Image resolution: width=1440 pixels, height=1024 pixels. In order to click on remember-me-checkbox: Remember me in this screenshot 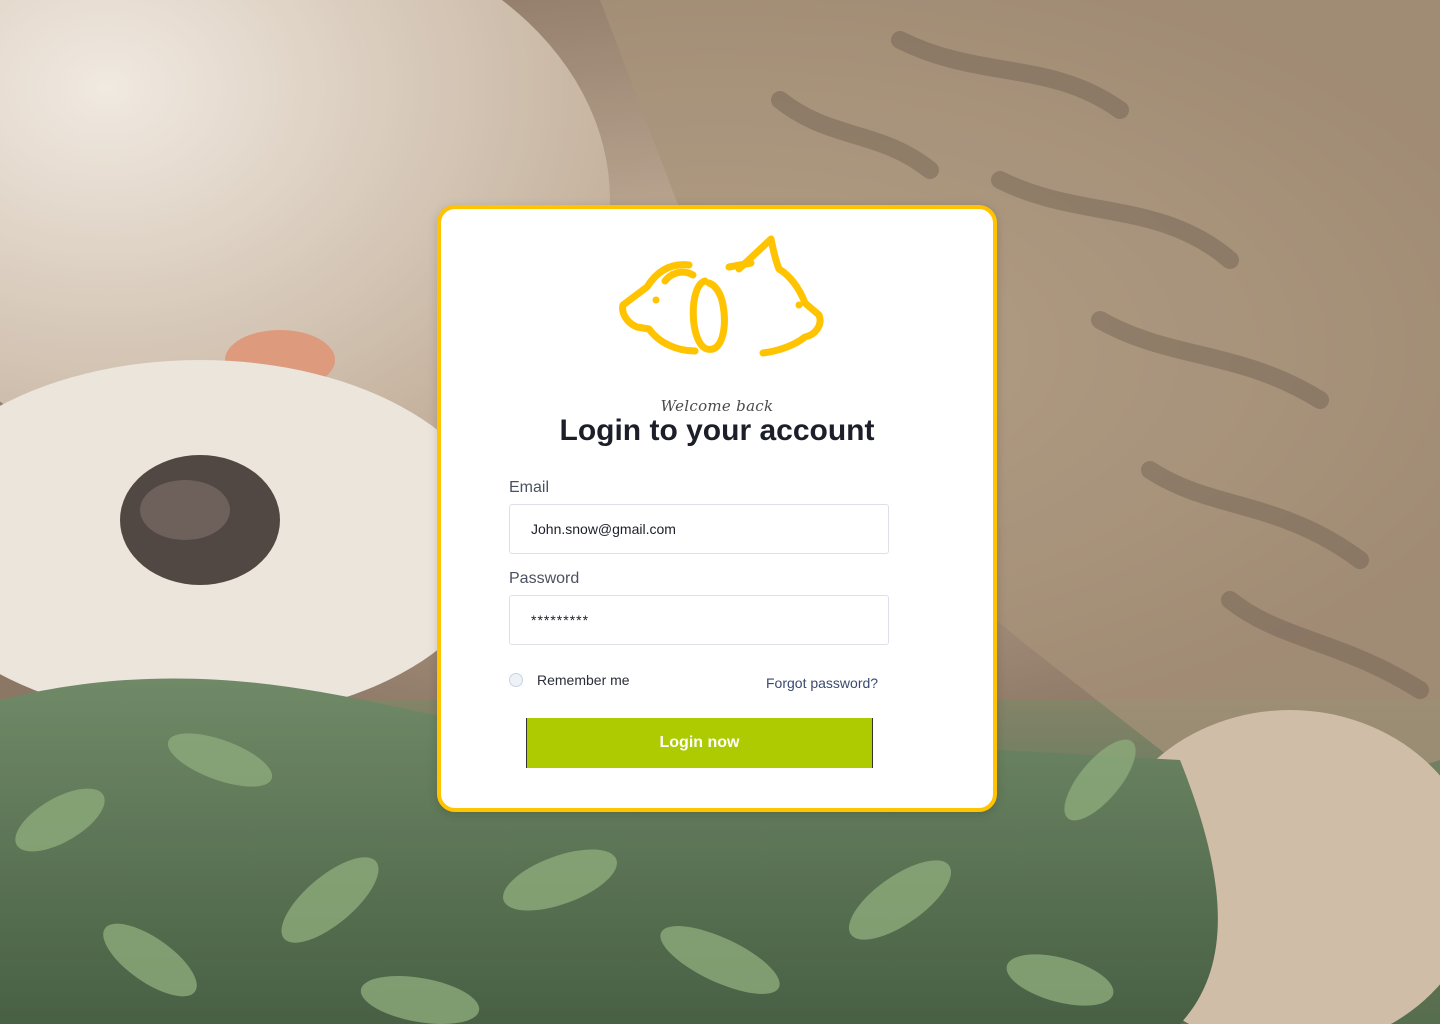, I will do `click(569, 680)`.